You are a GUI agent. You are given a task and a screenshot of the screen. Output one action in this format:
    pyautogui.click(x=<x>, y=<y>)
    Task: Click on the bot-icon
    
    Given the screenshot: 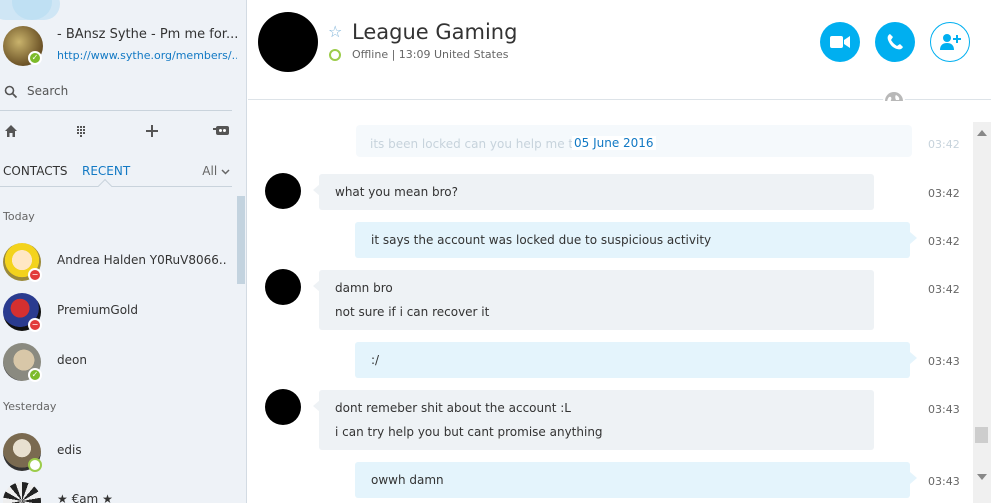 What is the action you would take?
    pyautogui.click(x=222, y=131)
    